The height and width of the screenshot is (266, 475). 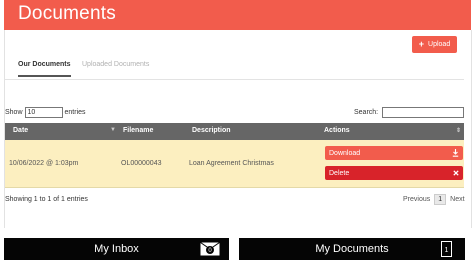 I want to click on column-header-date: Date, so click(x=20, y=130).